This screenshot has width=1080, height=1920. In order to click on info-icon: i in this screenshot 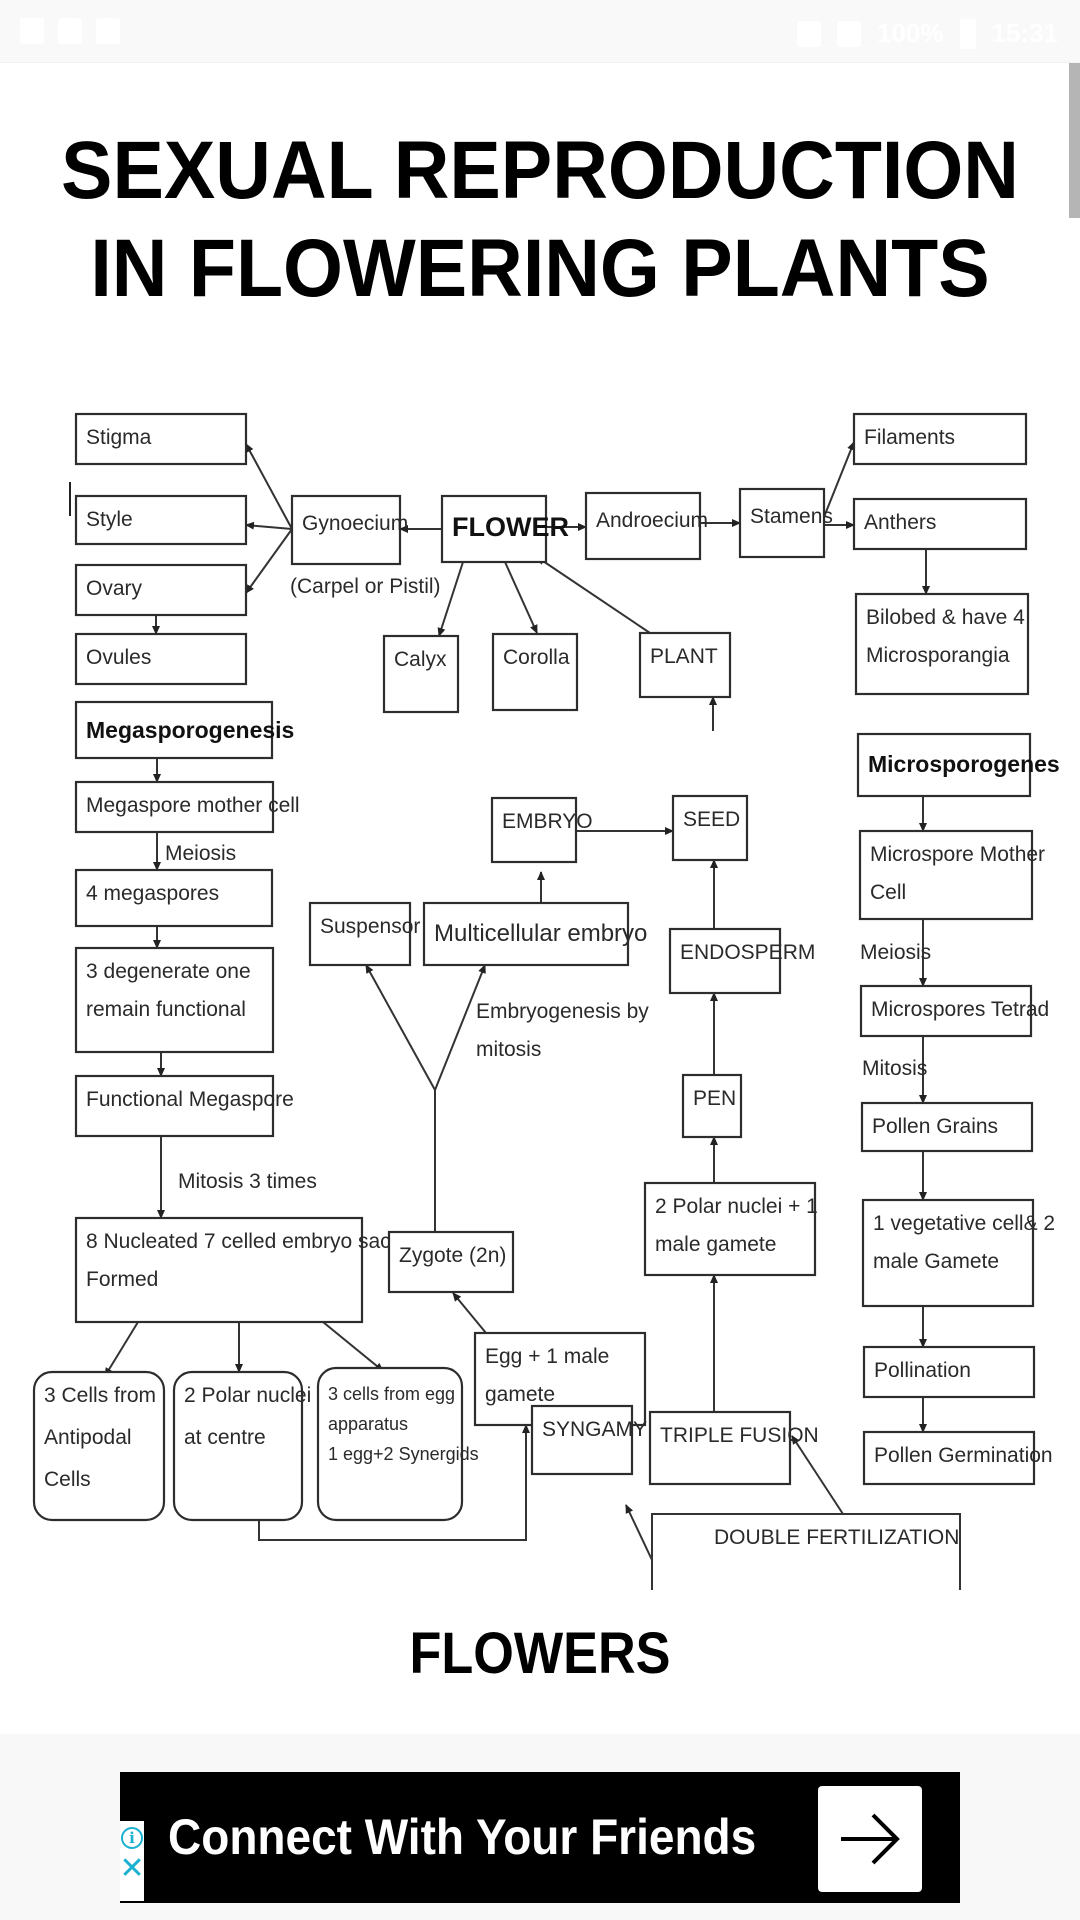, I will do `click(132, 1838)`.